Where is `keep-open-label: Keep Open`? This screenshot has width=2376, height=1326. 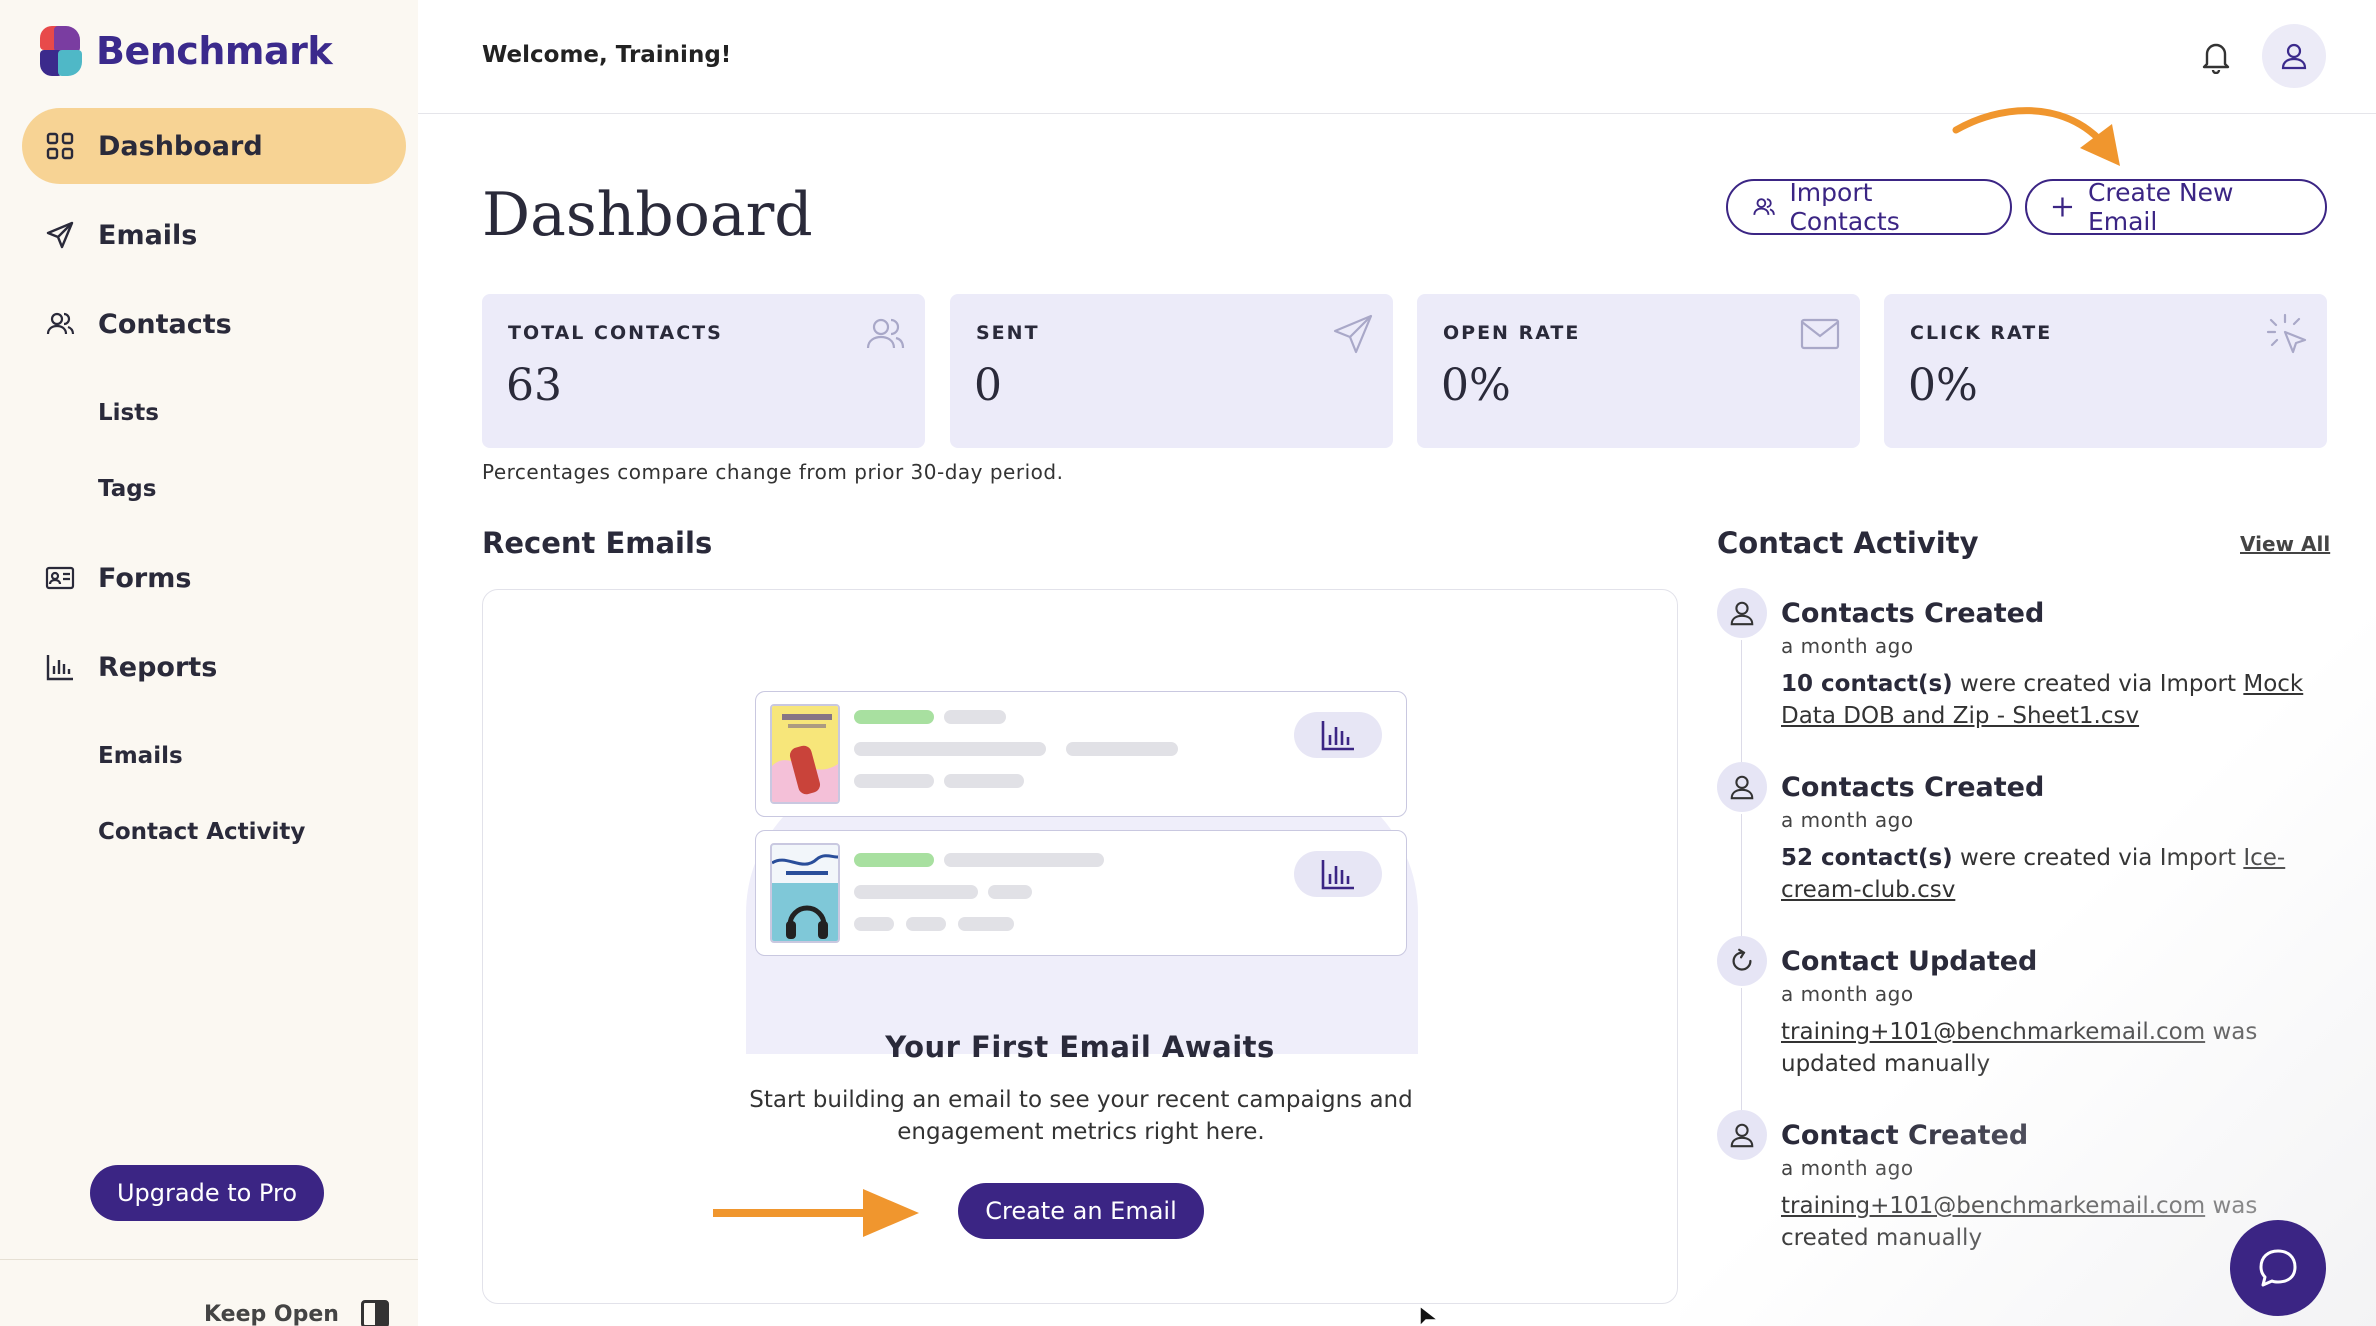 keep-open-label: Keep Open is located at coordinates (271, 1313).